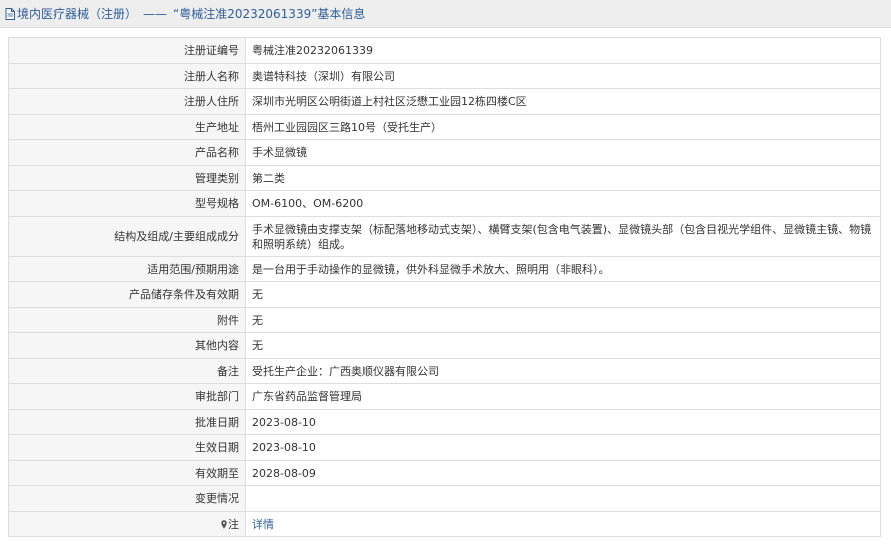 This screenshot has height=556, width=891. What do you see at coordinates (127, 203) in the screenshot?
I see `field-label: 型号规格` at bounding box center [127, 203].